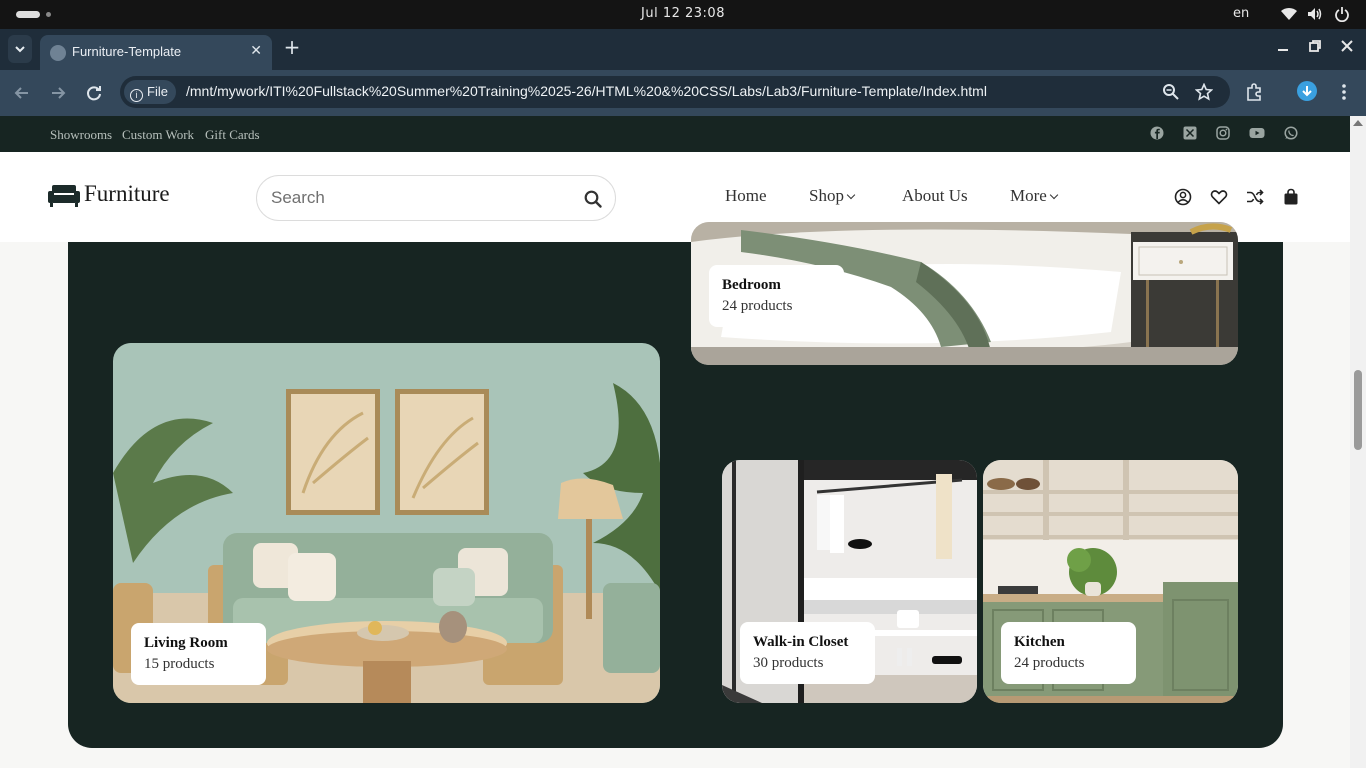  I want to click on top-link-gift-cards: Gift Cards, so click(232, 135).